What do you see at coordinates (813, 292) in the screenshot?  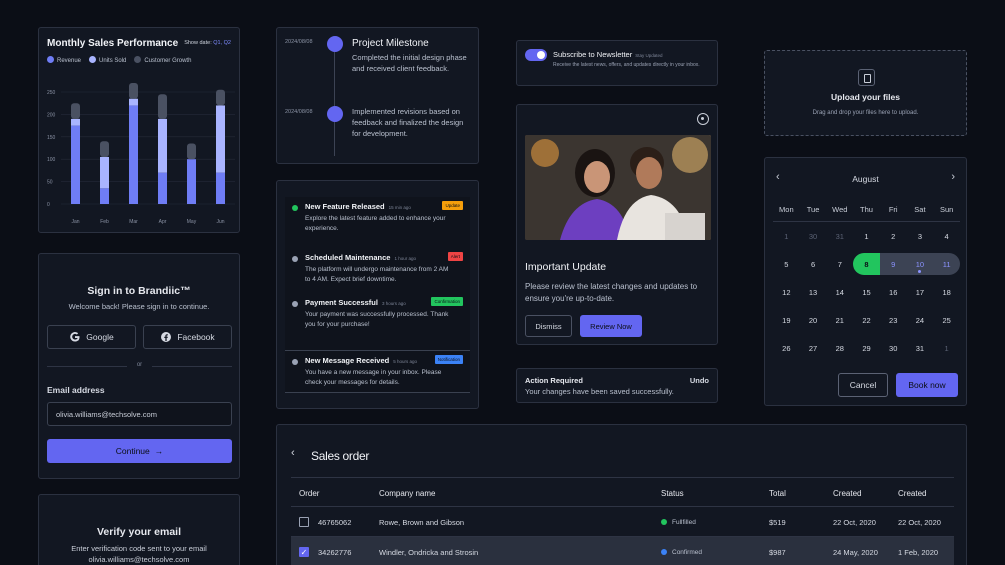 I see `calendar-day: 13` at bounding box center [813, 292].